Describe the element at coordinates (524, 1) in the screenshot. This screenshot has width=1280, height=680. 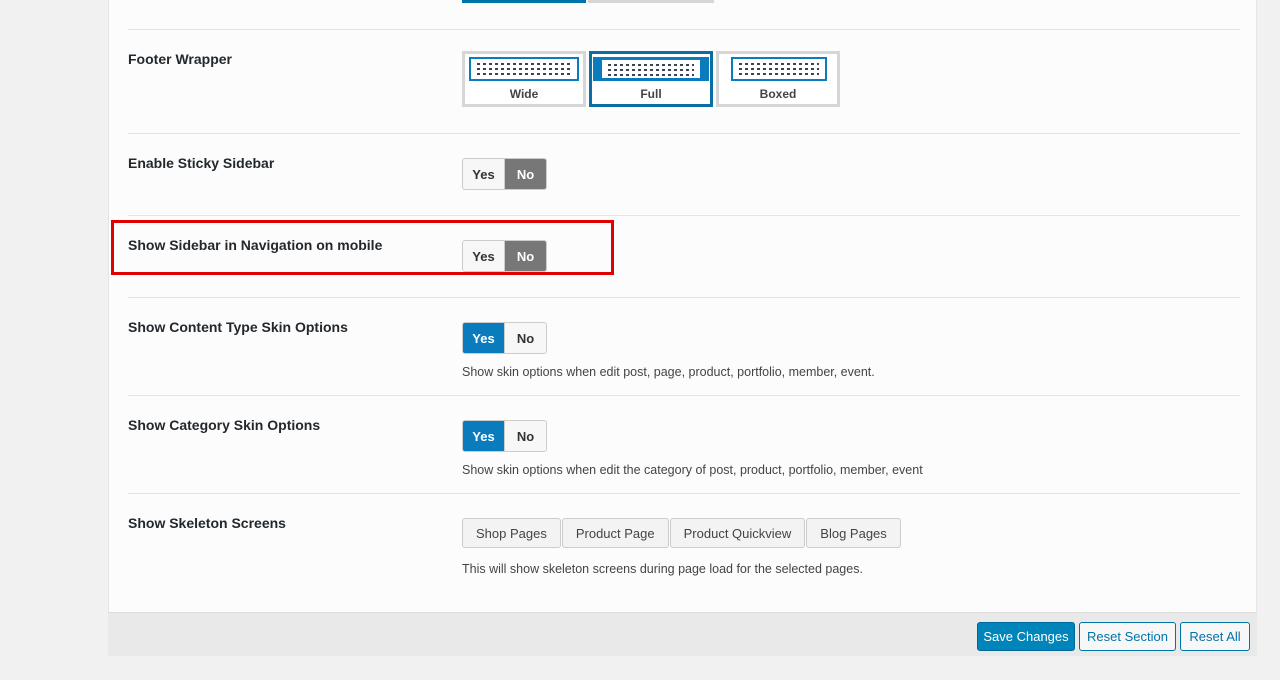
I see `active-tab-edge` at that location.